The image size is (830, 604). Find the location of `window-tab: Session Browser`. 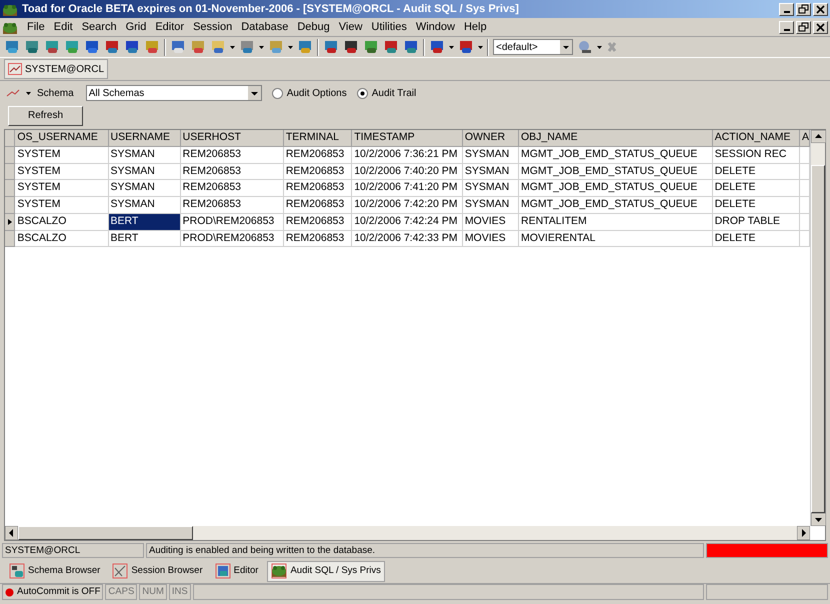

window-tab: Session Browser is located at coordinates (157, 571).